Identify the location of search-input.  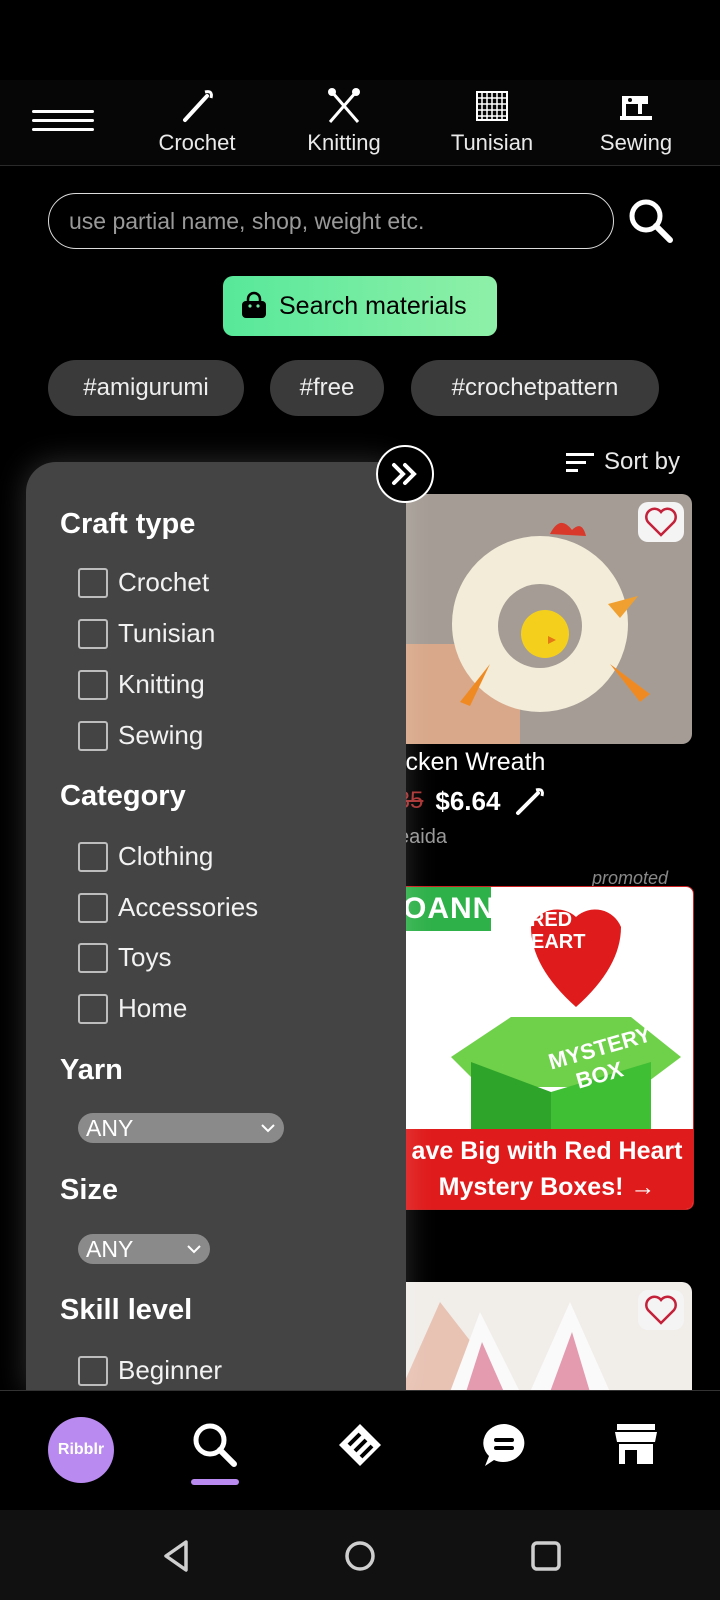
(331, 221).